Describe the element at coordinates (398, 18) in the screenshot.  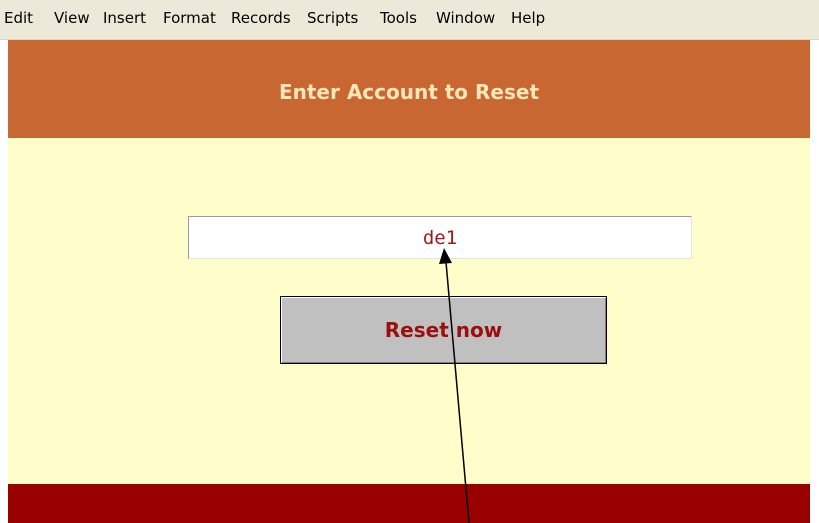
I see `menu-tools: Tools` at that location.